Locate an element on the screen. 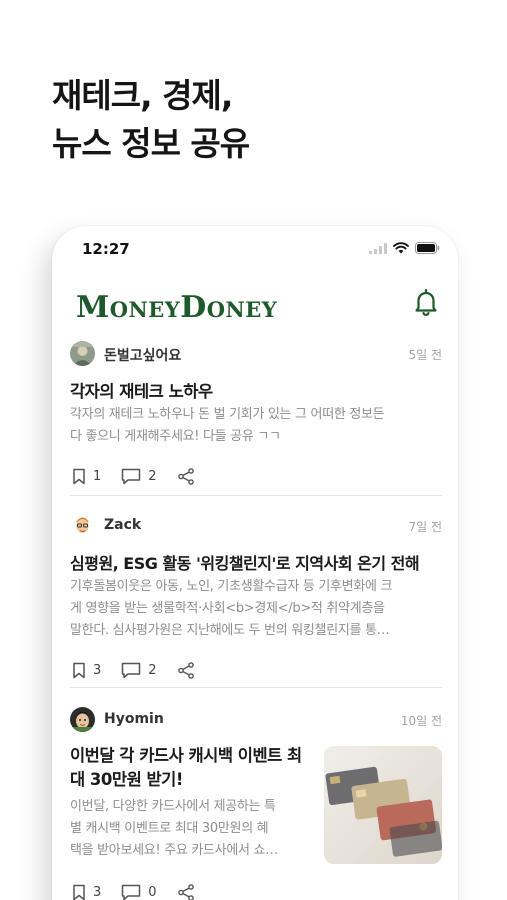 Image resolution: width=507 pixels, height=900 pixels. signal-icon is located at coordinates (378, 248).